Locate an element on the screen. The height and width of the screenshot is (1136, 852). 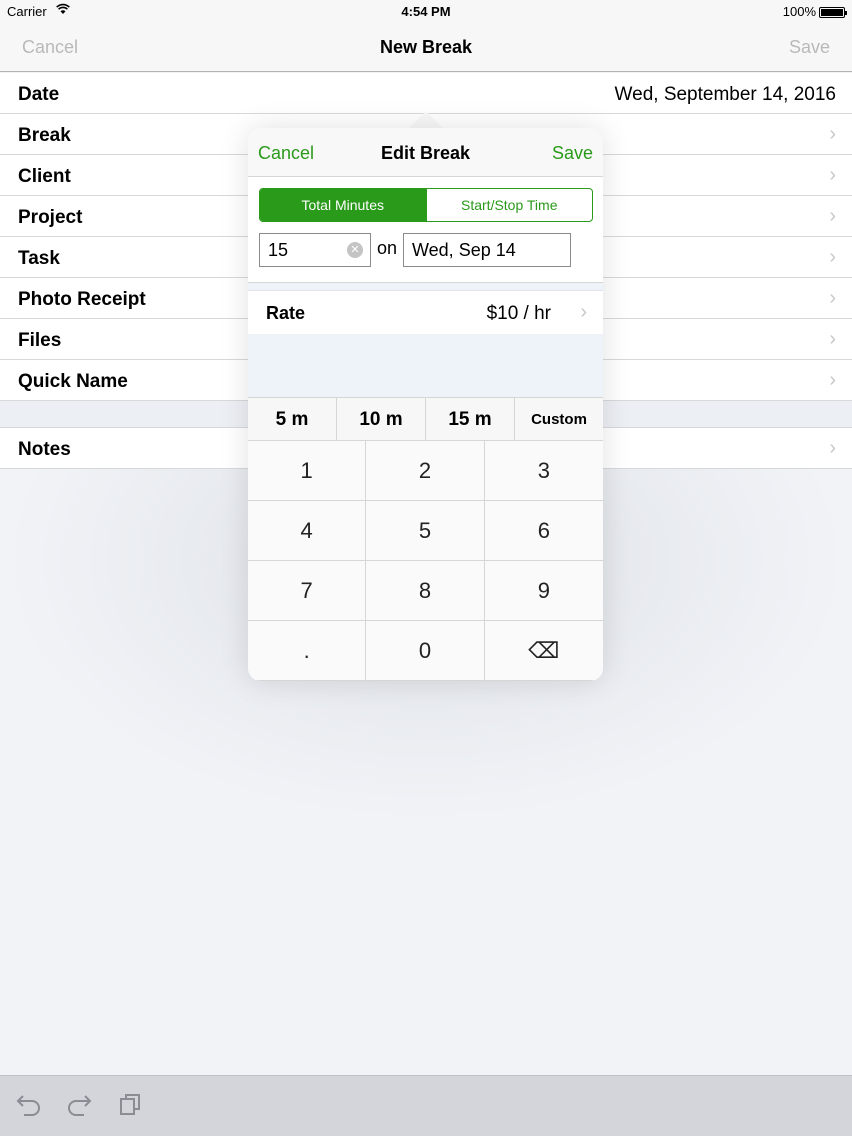
segment-total-minutes: Total Minutes is located at coordinates (343, 205).